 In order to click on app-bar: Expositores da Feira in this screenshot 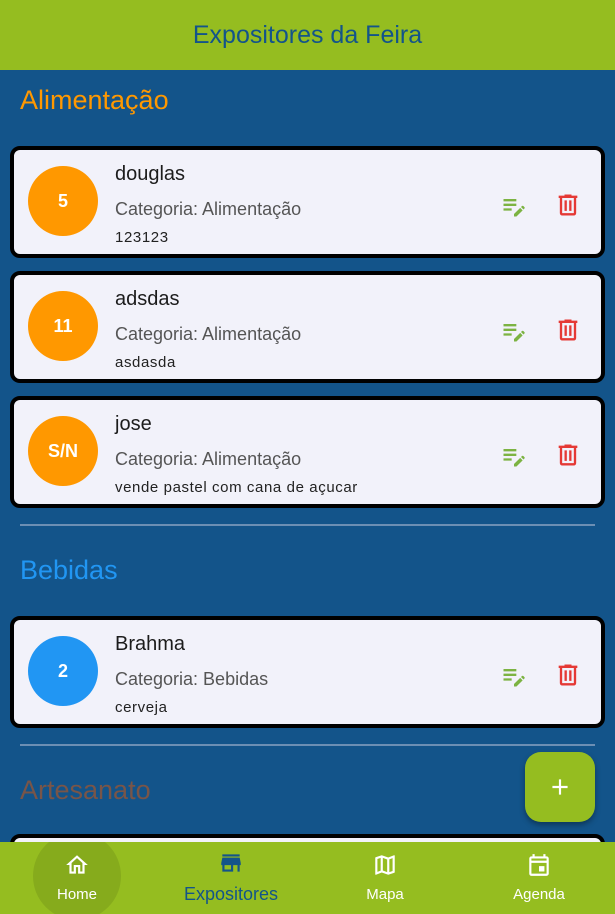, I will do `click(307, 35)`.